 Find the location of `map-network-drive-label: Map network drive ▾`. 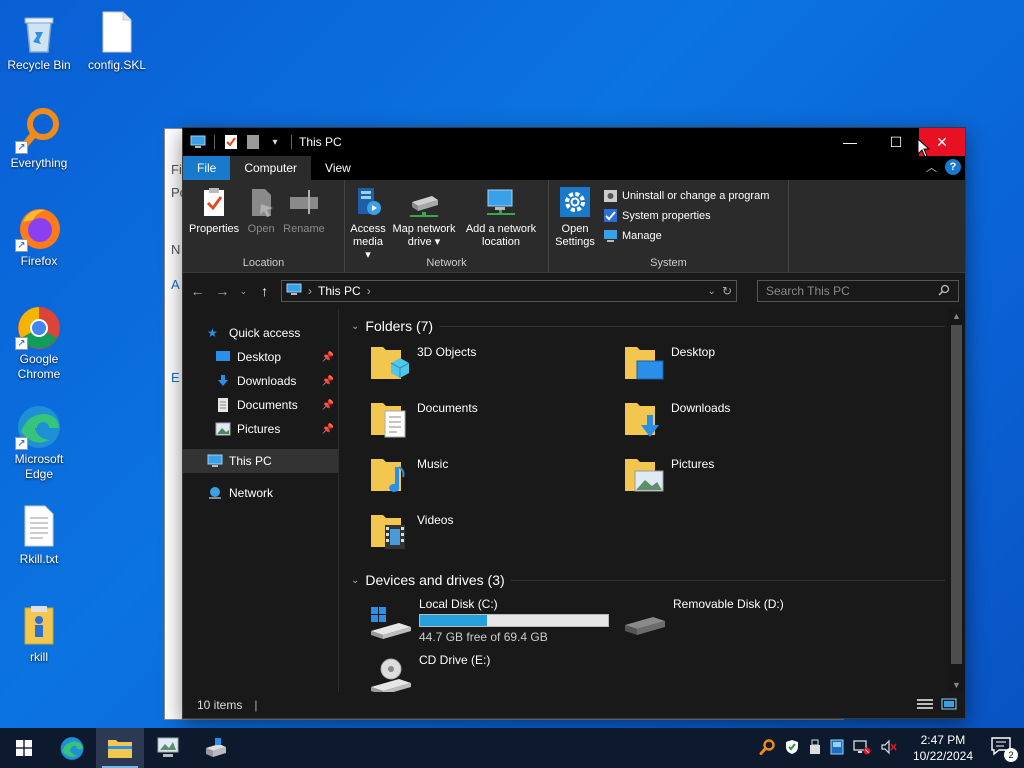

map-network-drive-label: Map network drive ▾ is located at coordinates (424, 235).